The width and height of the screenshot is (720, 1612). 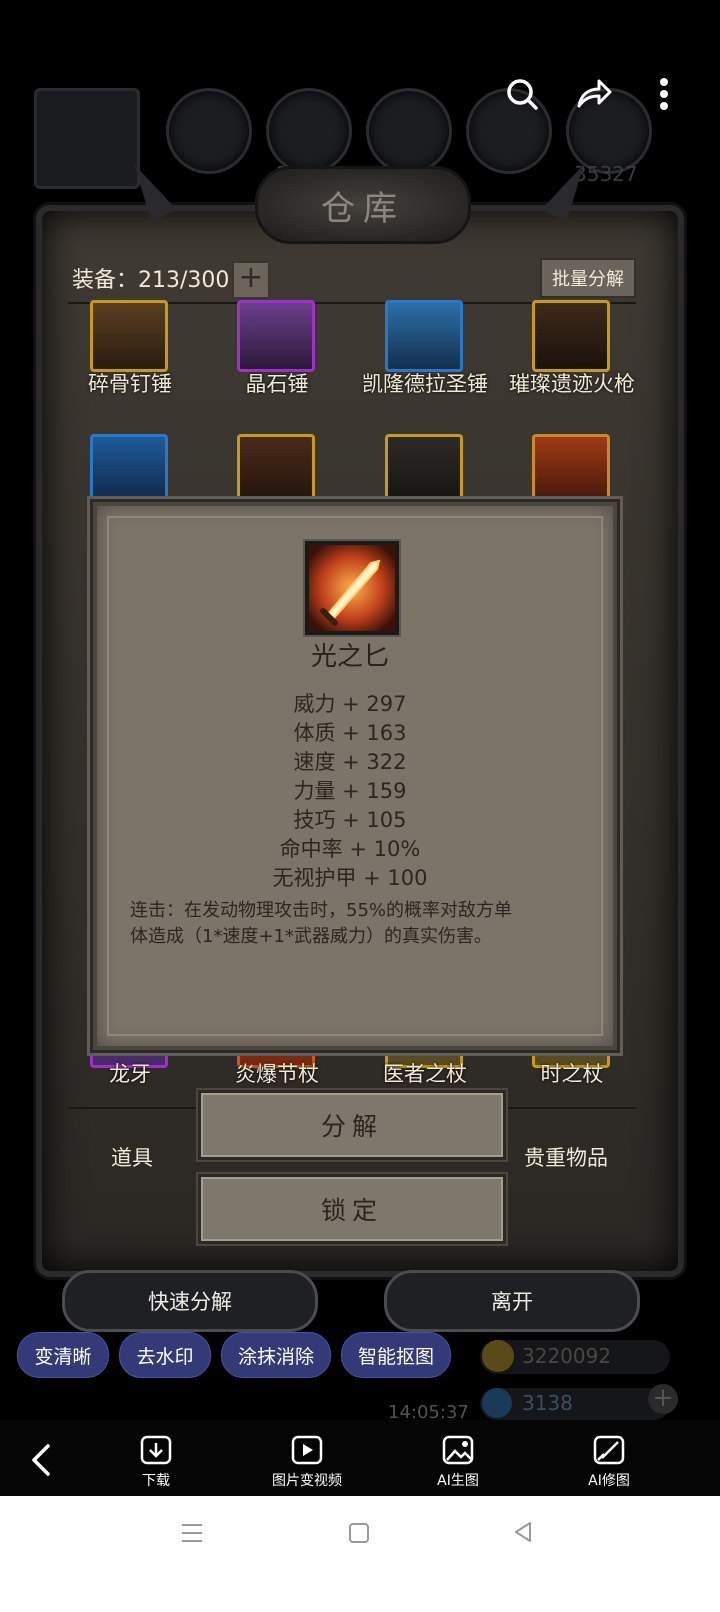 I want to click on item-label: 炎爆节杖, so click(x=277, y=1074).